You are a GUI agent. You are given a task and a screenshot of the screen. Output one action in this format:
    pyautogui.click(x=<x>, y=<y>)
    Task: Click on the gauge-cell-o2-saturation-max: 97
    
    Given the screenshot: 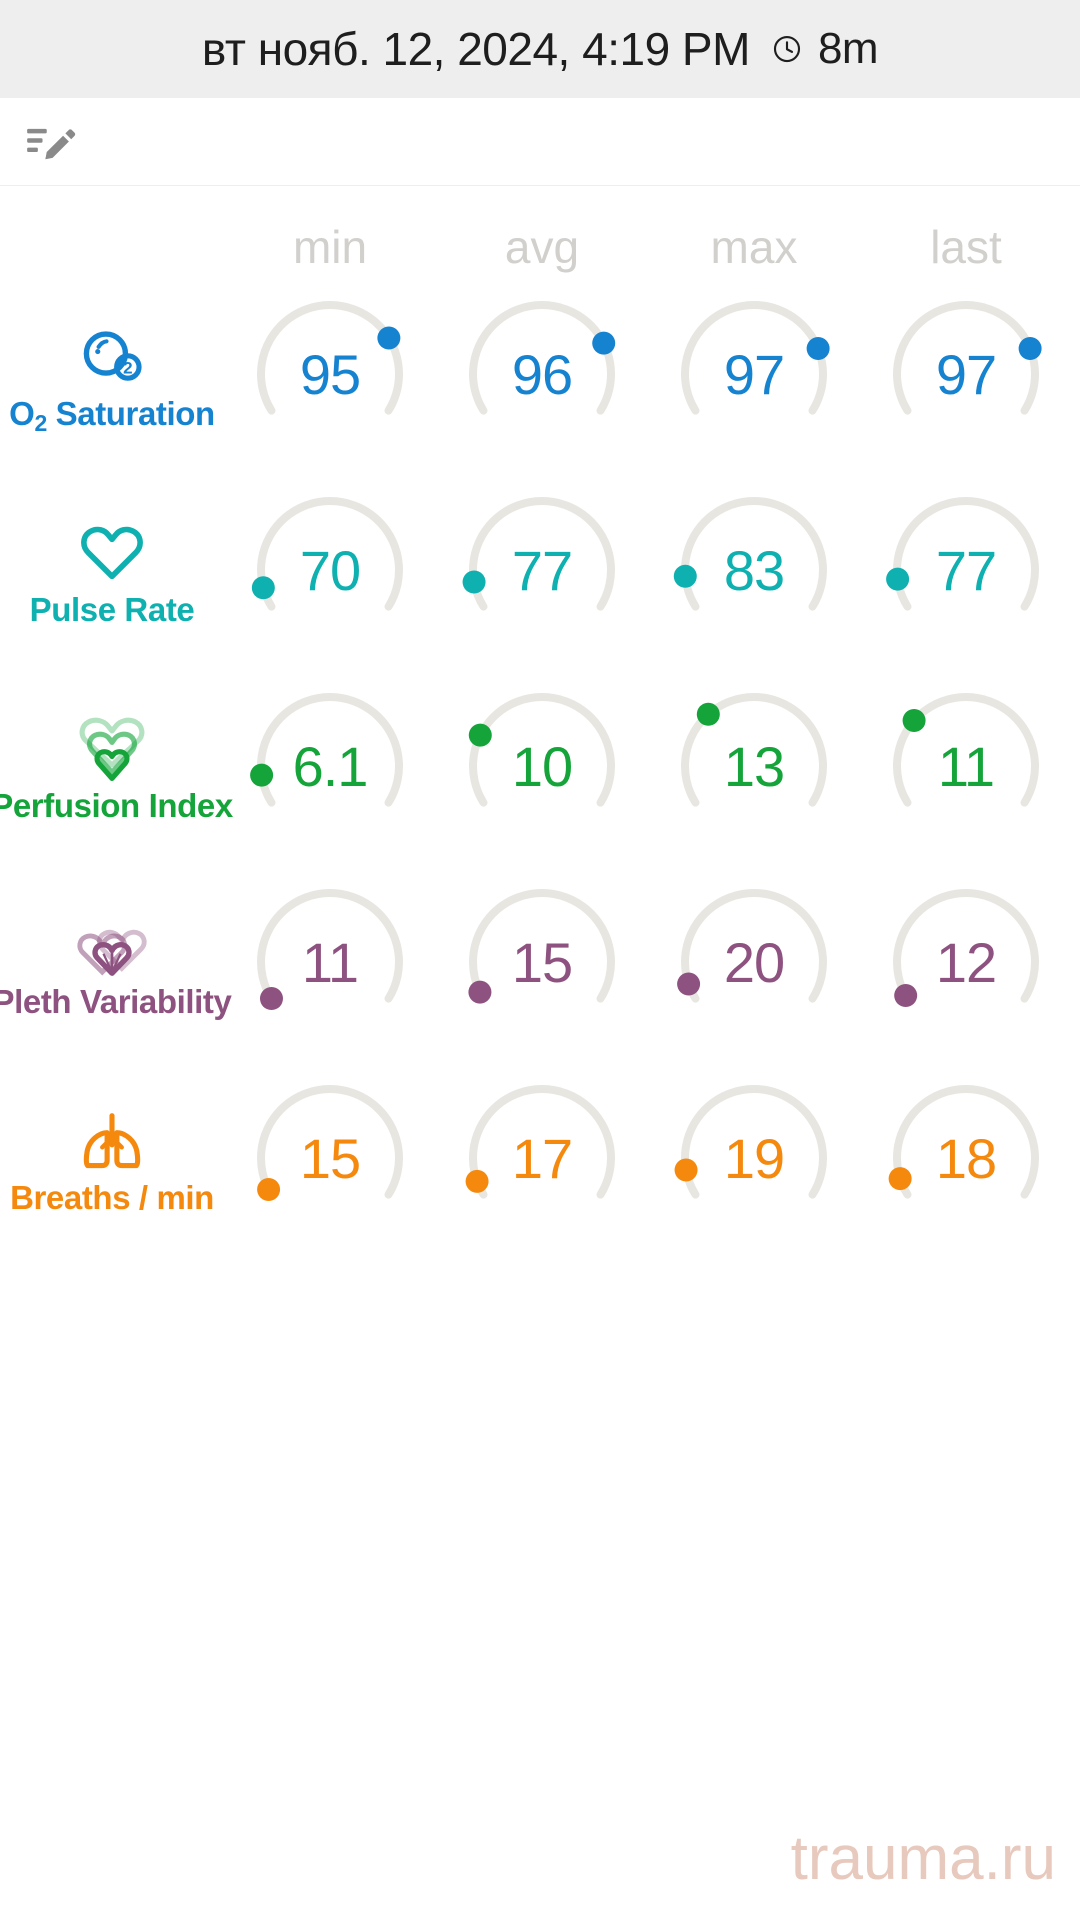 What is the action you would take?
    pyautogui.click(x=754, y=374)
    